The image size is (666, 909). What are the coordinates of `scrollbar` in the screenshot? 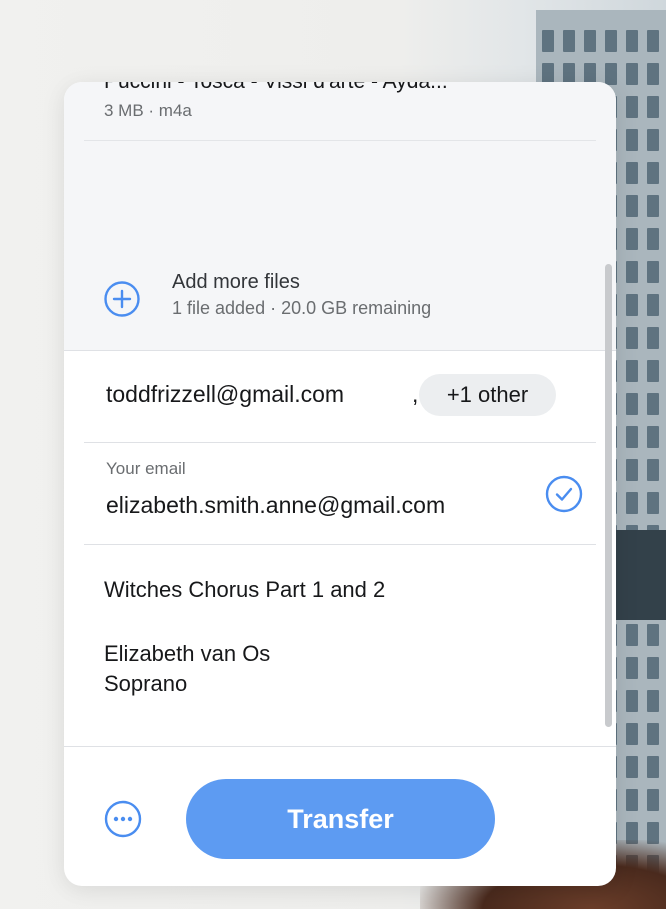 It's located at (608, 495).